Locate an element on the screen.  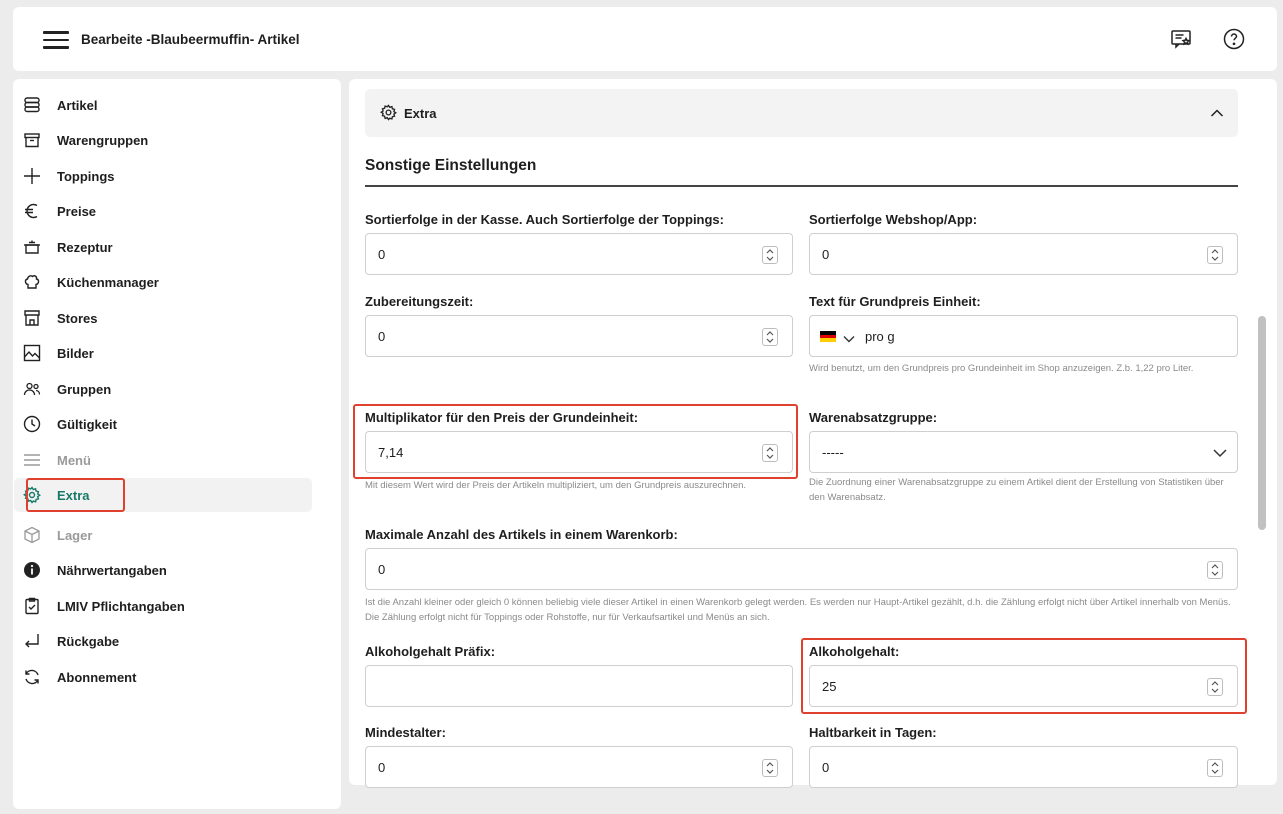
sidebar-item-gruppen: Gruppen is located at coordinates (163, 389).